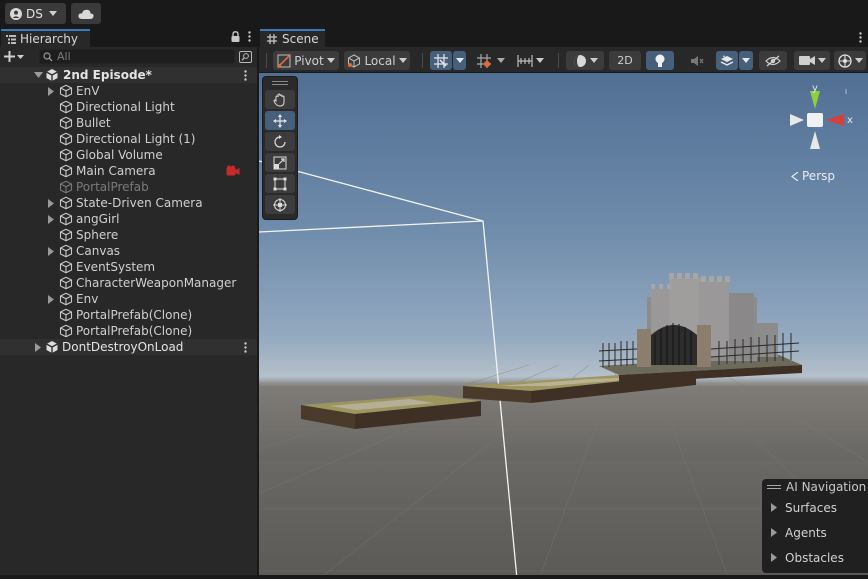 The width and height of the screenshot is (868, 579). I want to click on rotate-tool-button, so click(280, 141).